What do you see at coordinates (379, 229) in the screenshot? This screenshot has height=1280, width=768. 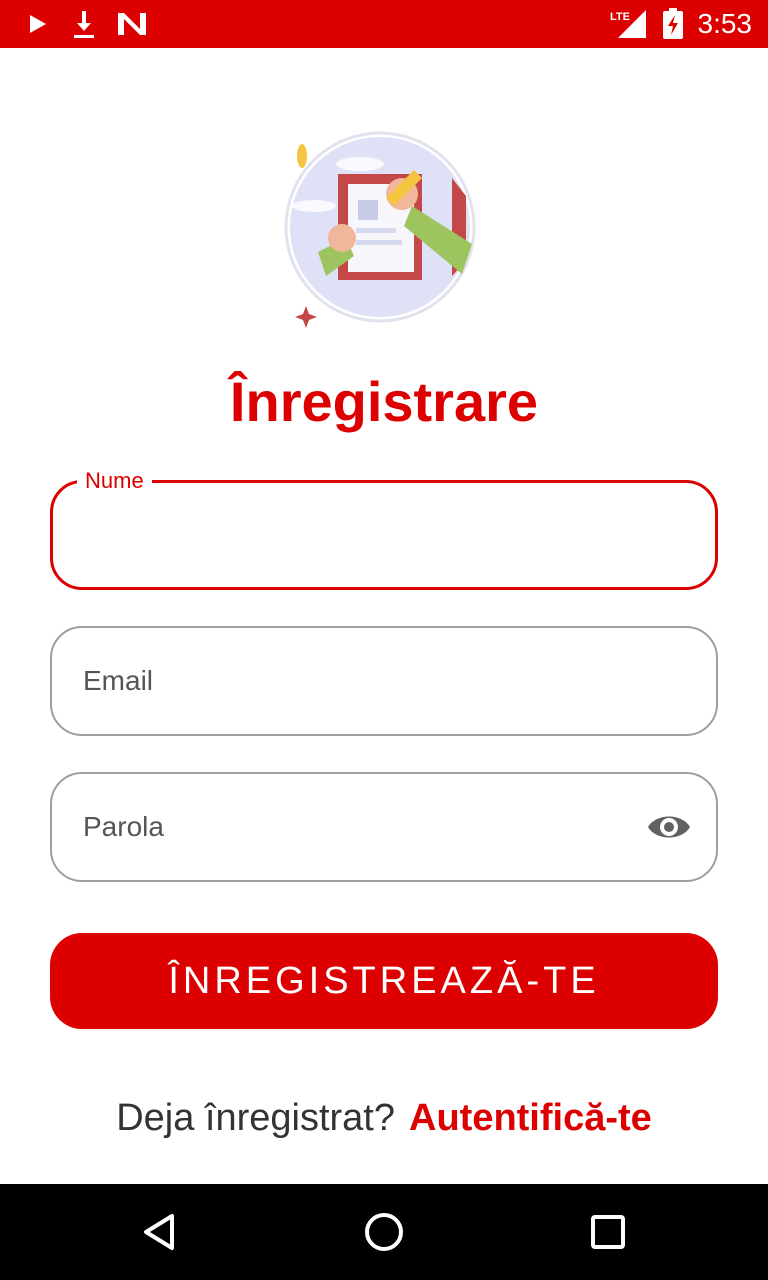 I see `signup-clipboard-illustration` at bounding box center [379, 229].